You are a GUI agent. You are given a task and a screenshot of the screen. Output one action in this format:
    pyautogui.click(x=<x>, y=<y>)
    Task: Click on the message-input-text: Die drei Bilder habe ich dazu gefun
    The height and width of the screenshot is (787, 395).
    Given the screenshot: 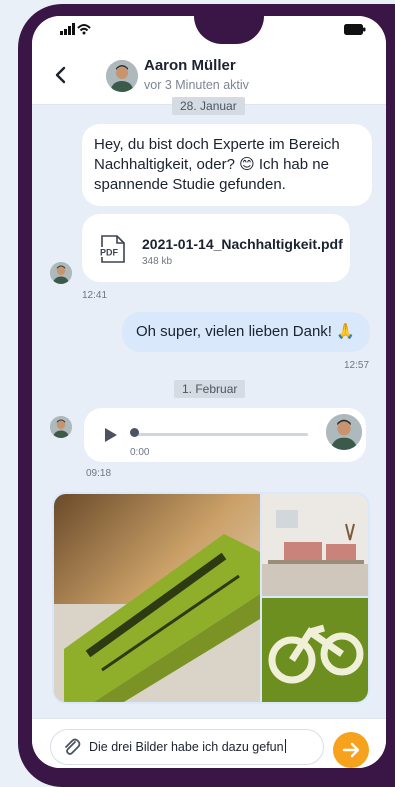 What is the action you would take?
    pyautogui.click(x=187, y=746)
    